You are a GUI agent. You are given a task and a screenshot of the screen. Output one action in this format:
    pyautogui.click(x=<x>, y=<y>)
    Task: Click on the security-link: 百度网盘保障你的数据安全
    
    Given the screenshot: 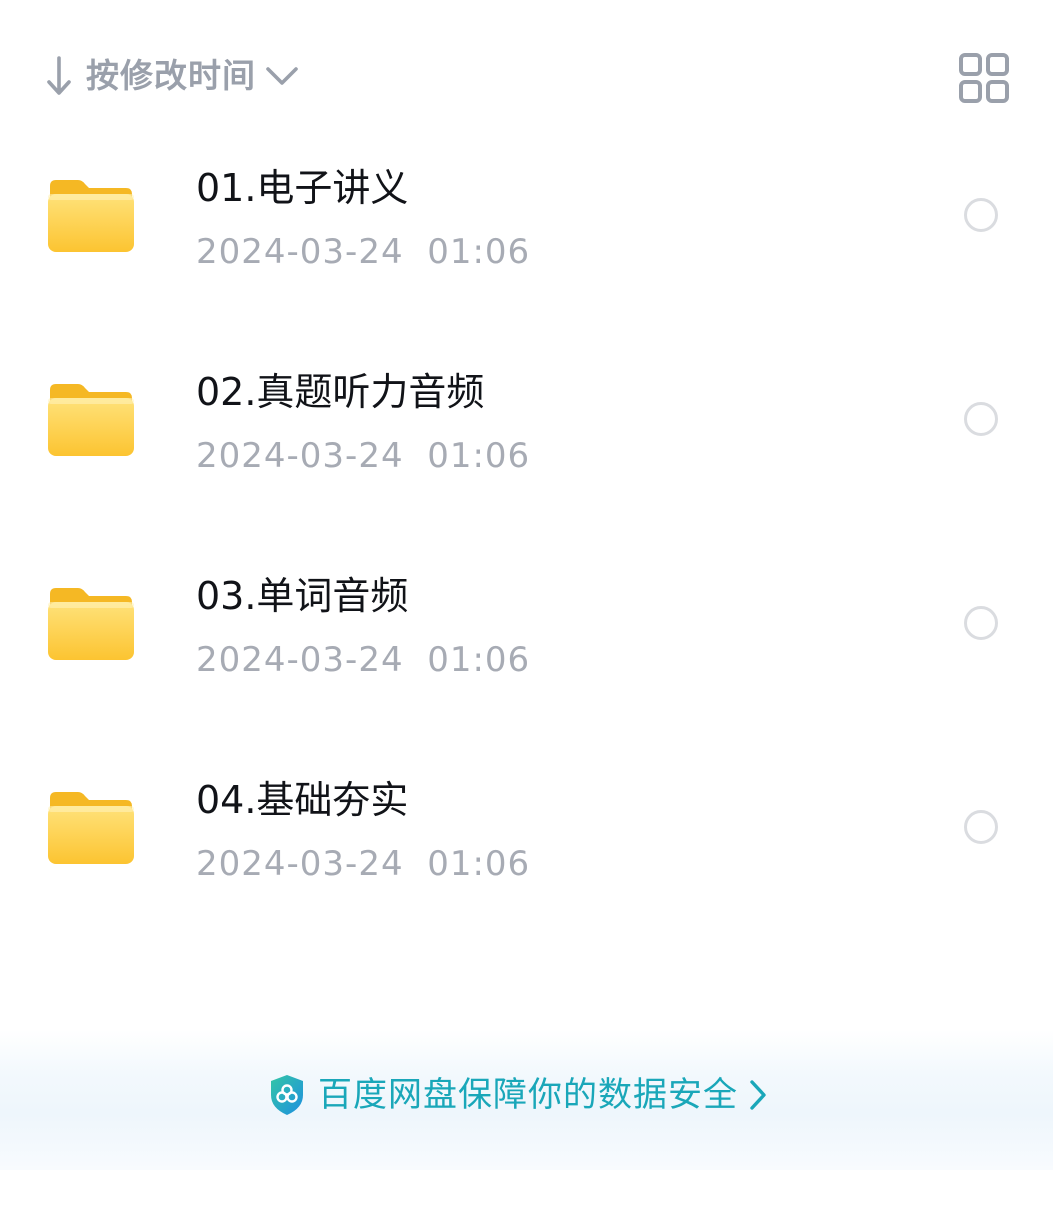 What is the action you would take?
    pyautogui.click(x=518, y=1095)
    